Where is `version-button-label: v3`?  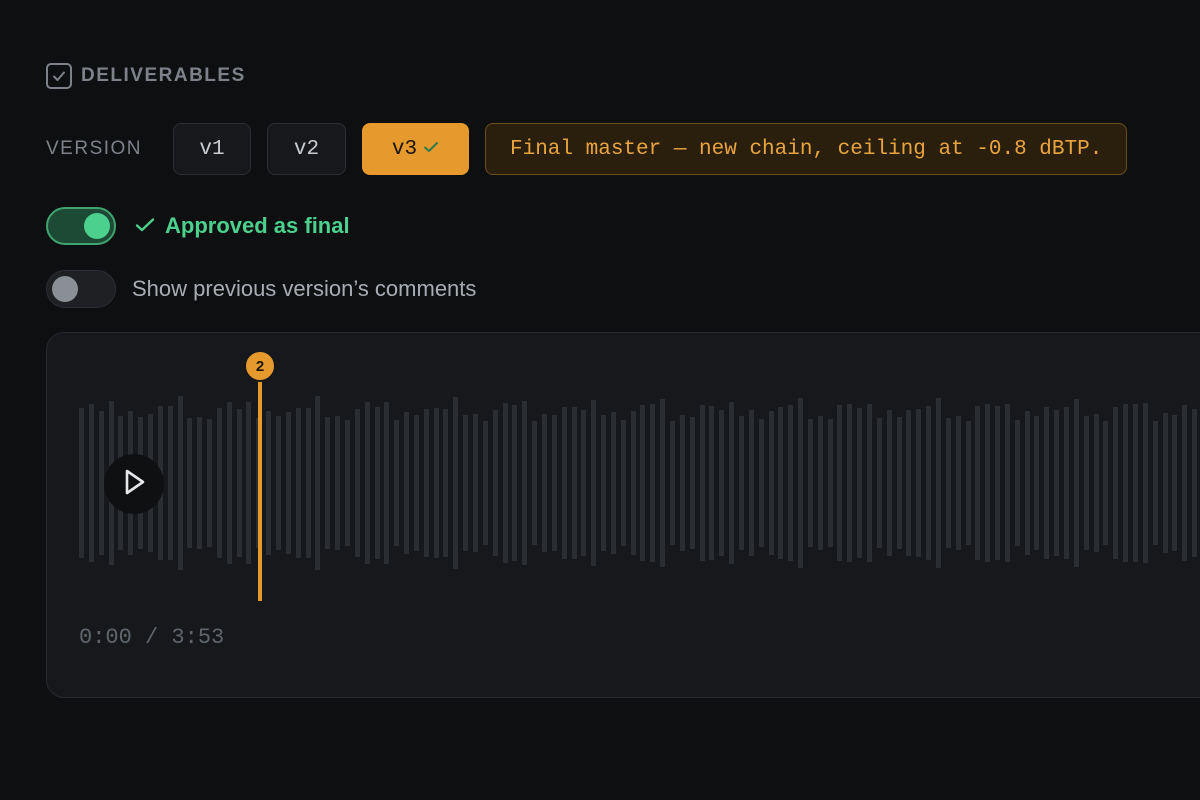 version-button-label: v3 is located at coordinates (404, 149).